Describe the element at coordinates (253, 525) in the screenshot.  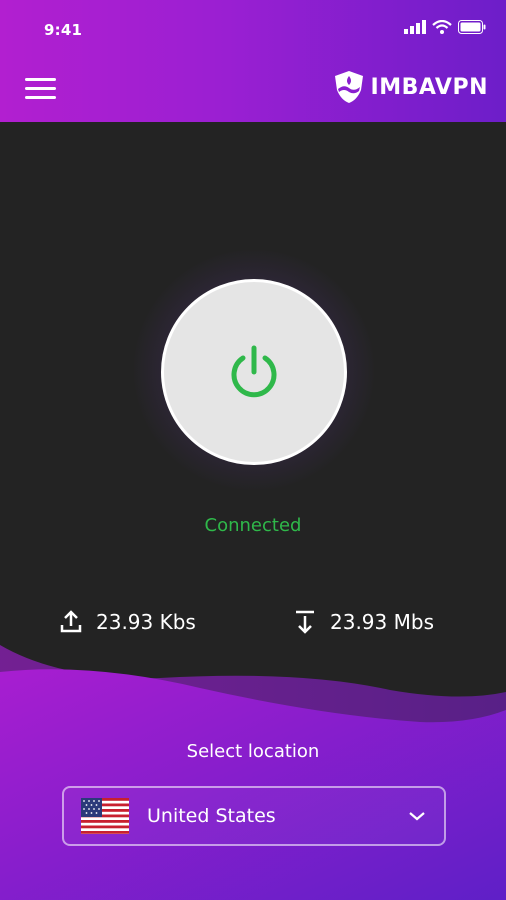
I see `connection-status: Connected` at that location.